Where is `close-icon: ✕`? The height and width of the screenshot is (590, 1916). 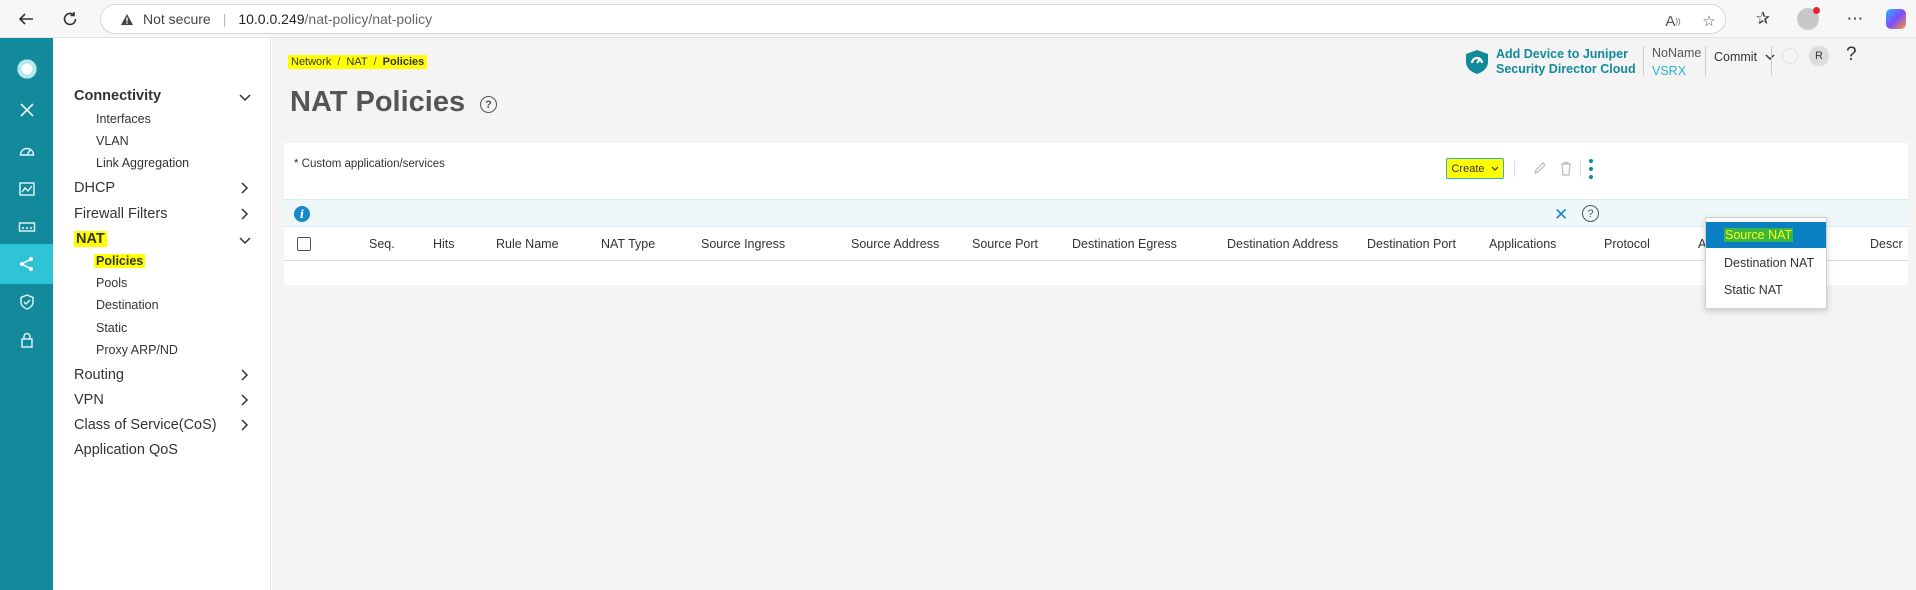 close-icon: ✕ is located at coordinates (1561, 215).